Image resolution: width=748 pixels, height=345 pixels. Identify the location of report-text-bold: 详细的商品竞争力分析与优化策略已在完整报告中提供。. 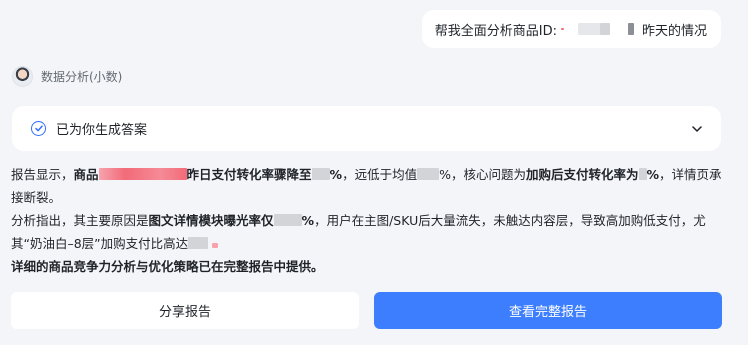
(167, 266).